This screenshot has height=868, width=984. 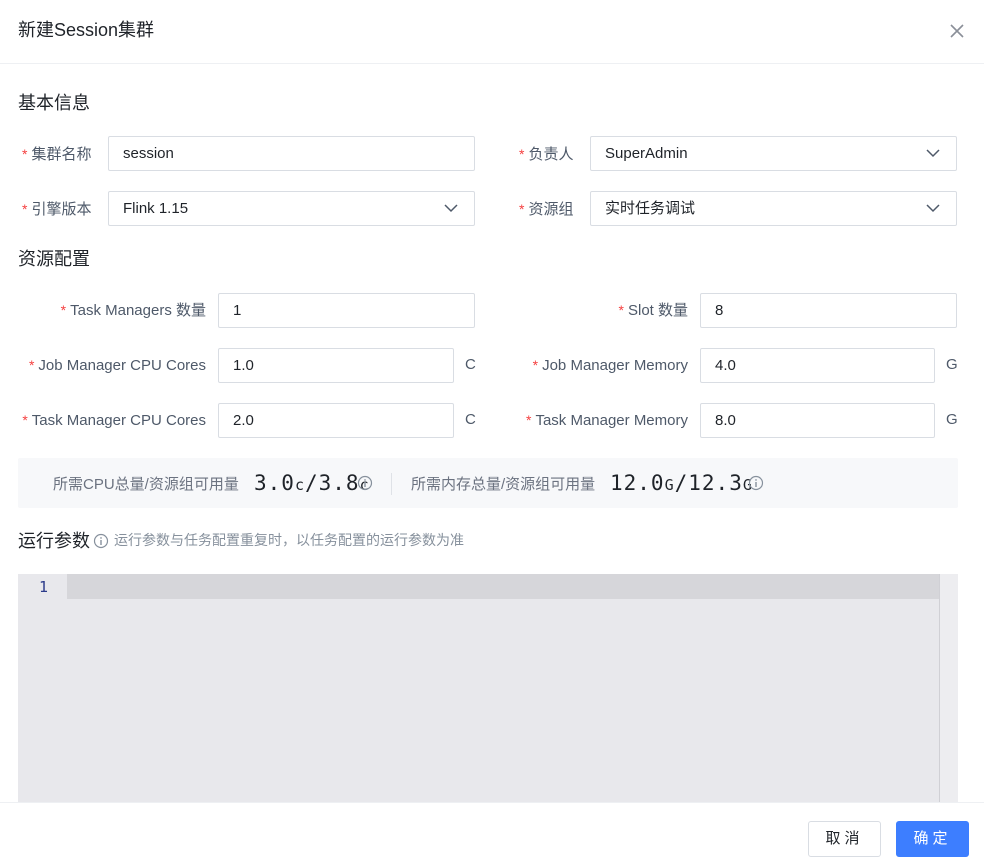 What do you see at coordinates (133, 310) in the screenshot?
I see `task-managers-label: * Task Managers 数量` at bounding box center [133, 310].